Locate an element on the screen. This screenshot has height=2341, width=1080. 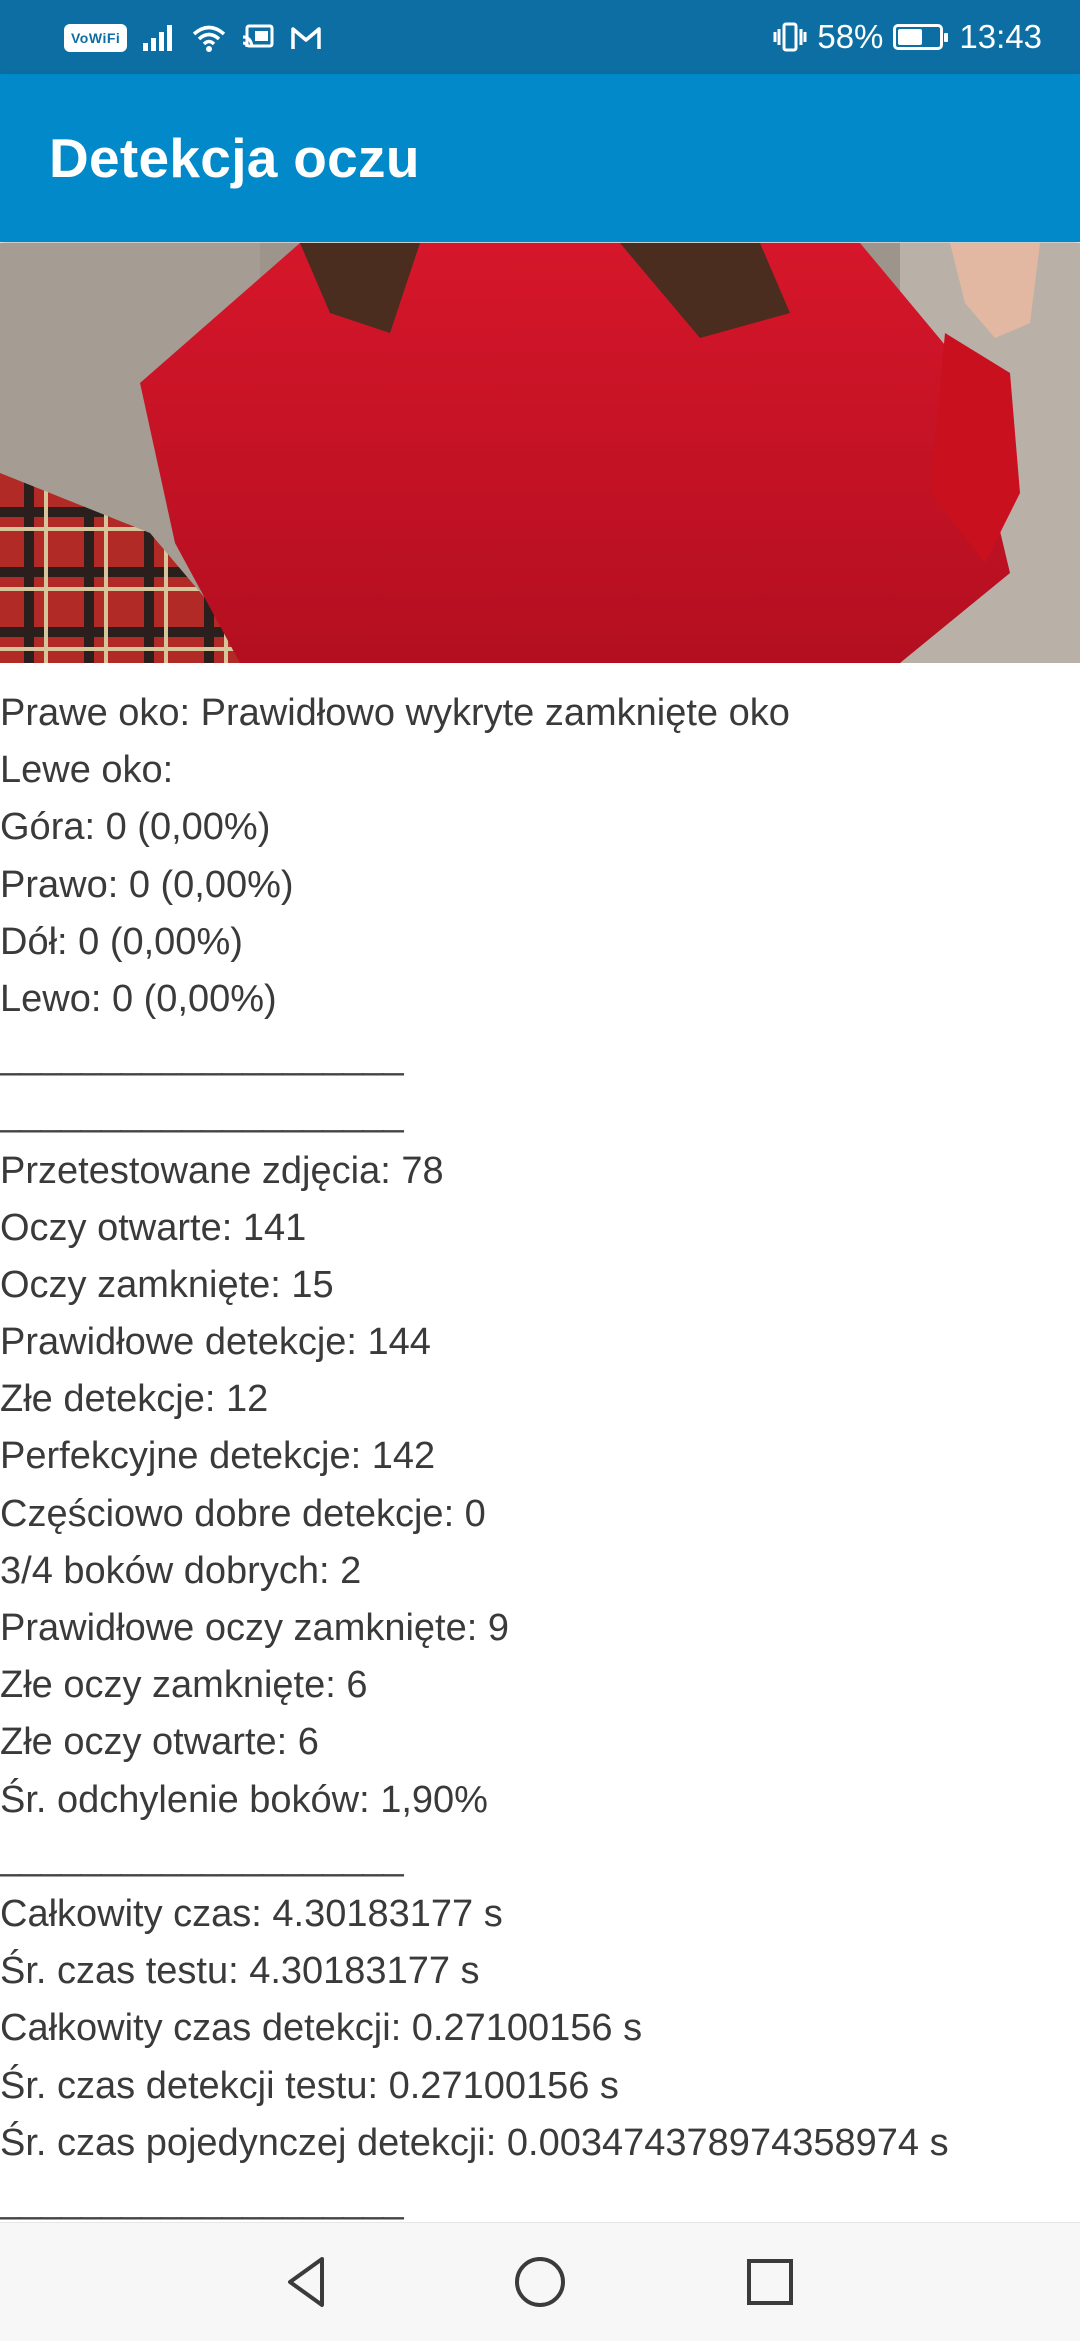
result-line: Prawidłowe oczy zamknięte: 9 is located at coordinates (254, 1628).